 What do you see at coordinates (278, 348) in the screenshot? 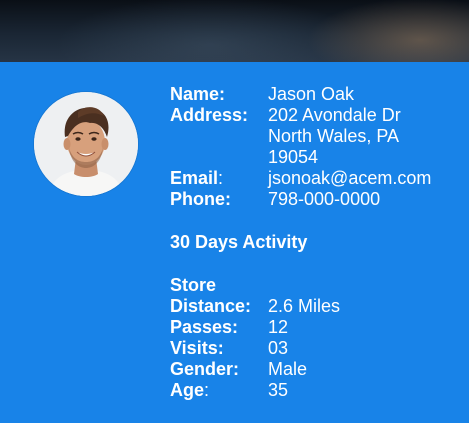
I see `visits-value: 03` at bounding box center [278, 348].